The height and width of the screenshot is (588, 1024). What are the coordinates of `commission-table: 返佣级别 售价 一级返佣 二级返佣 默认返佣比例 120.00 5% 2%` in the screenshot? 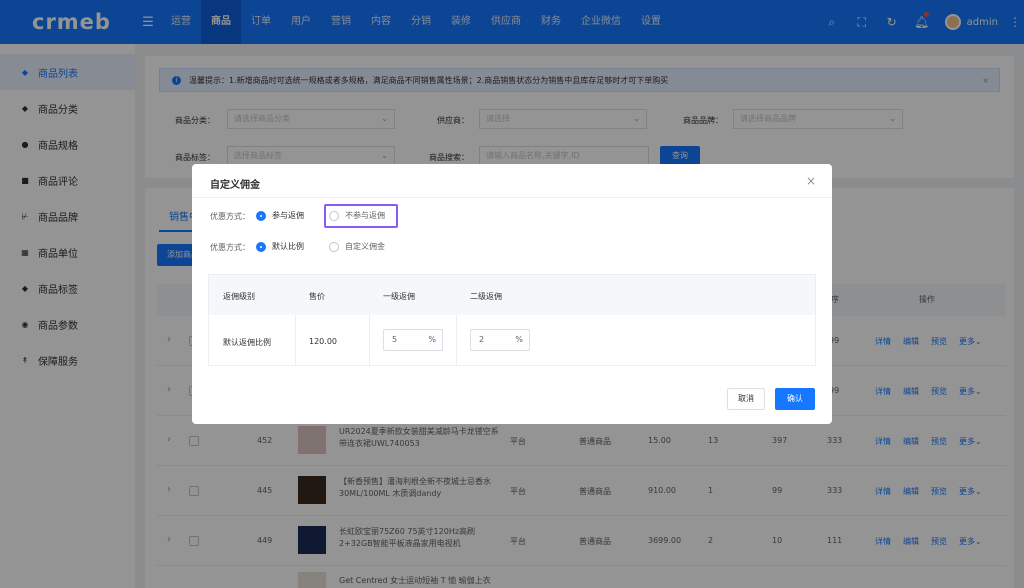 It's located at (512, 320).